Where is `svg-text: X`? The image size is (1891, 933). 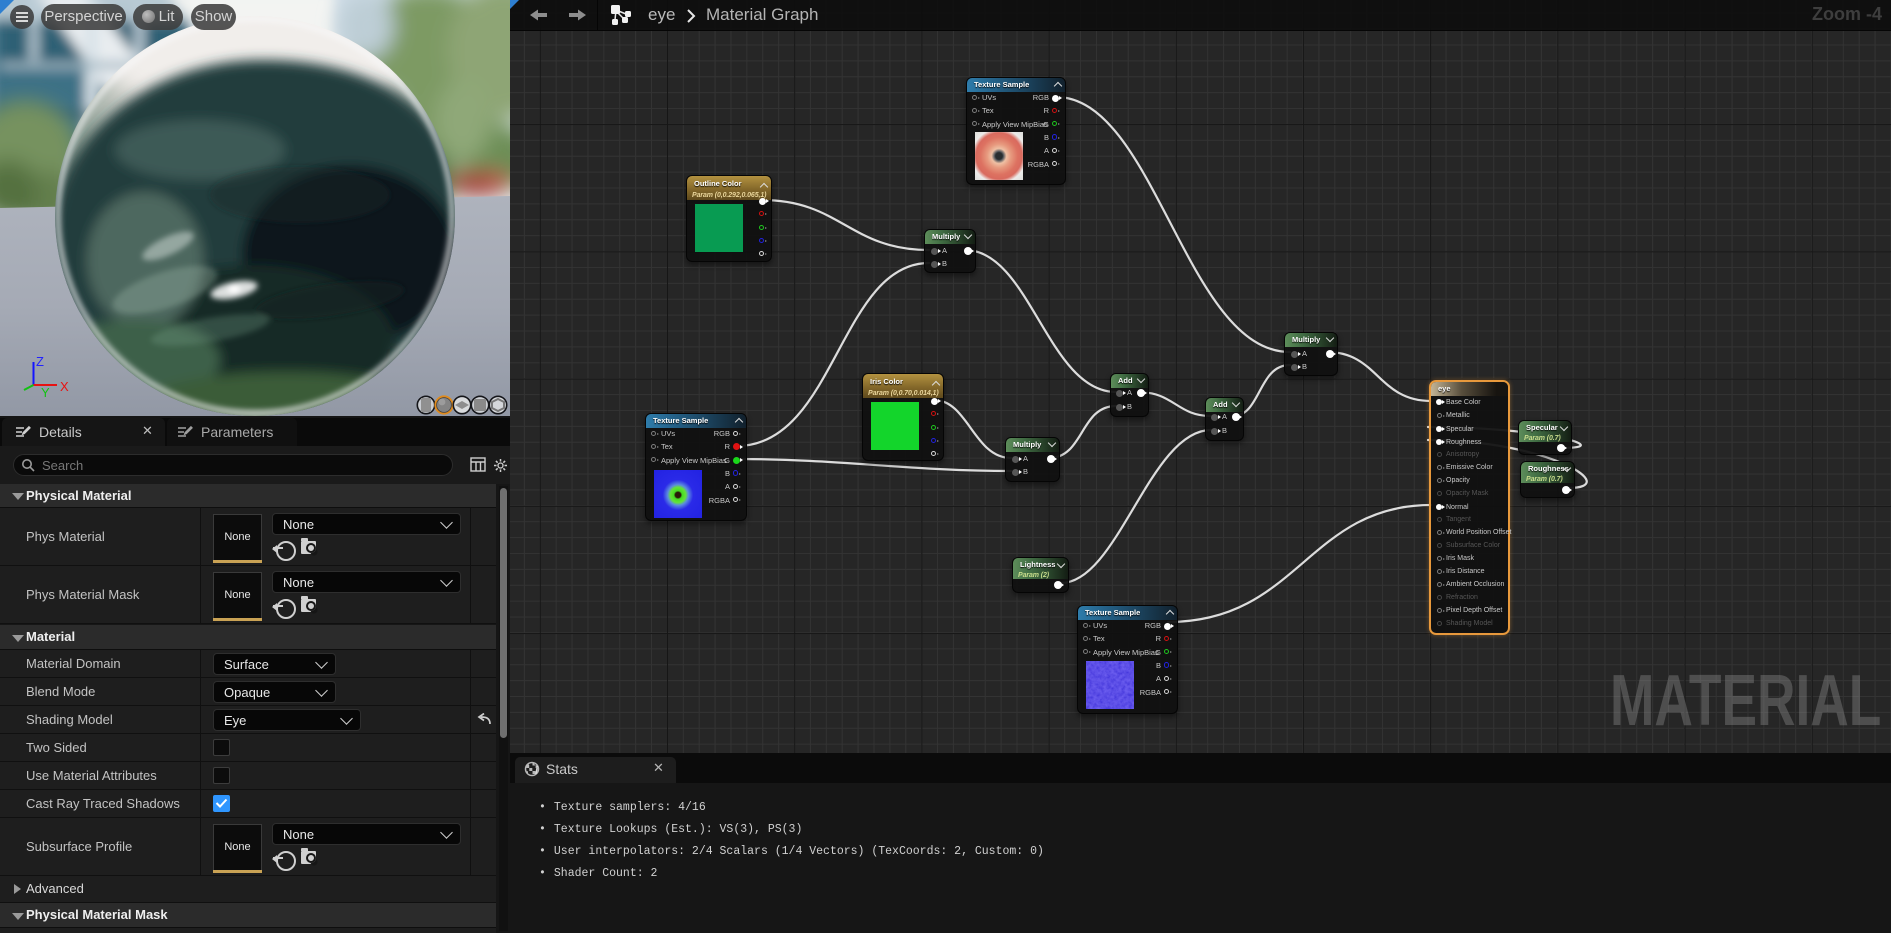 svg-text: X is located at coordinates (64, 386).